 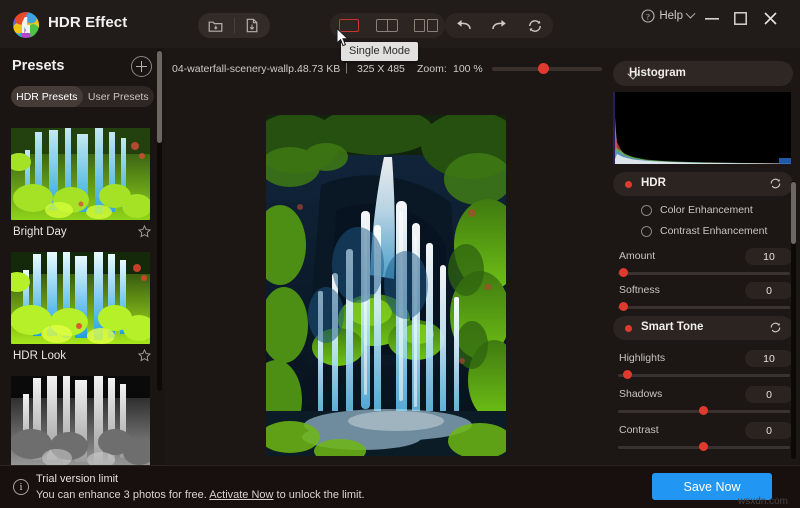 I want to click on histogram-dropdown: Histogram, so click(x=703, y=73).